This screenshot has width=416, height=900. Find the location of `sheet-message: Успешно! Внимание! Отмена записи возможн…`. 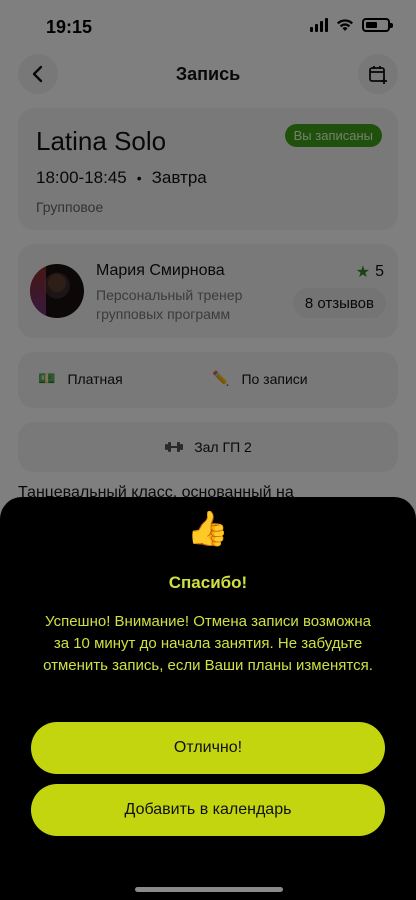

sheet-message: Успешно! Внимание! Отмена записи возможн… is located at coordinates (208, 643).